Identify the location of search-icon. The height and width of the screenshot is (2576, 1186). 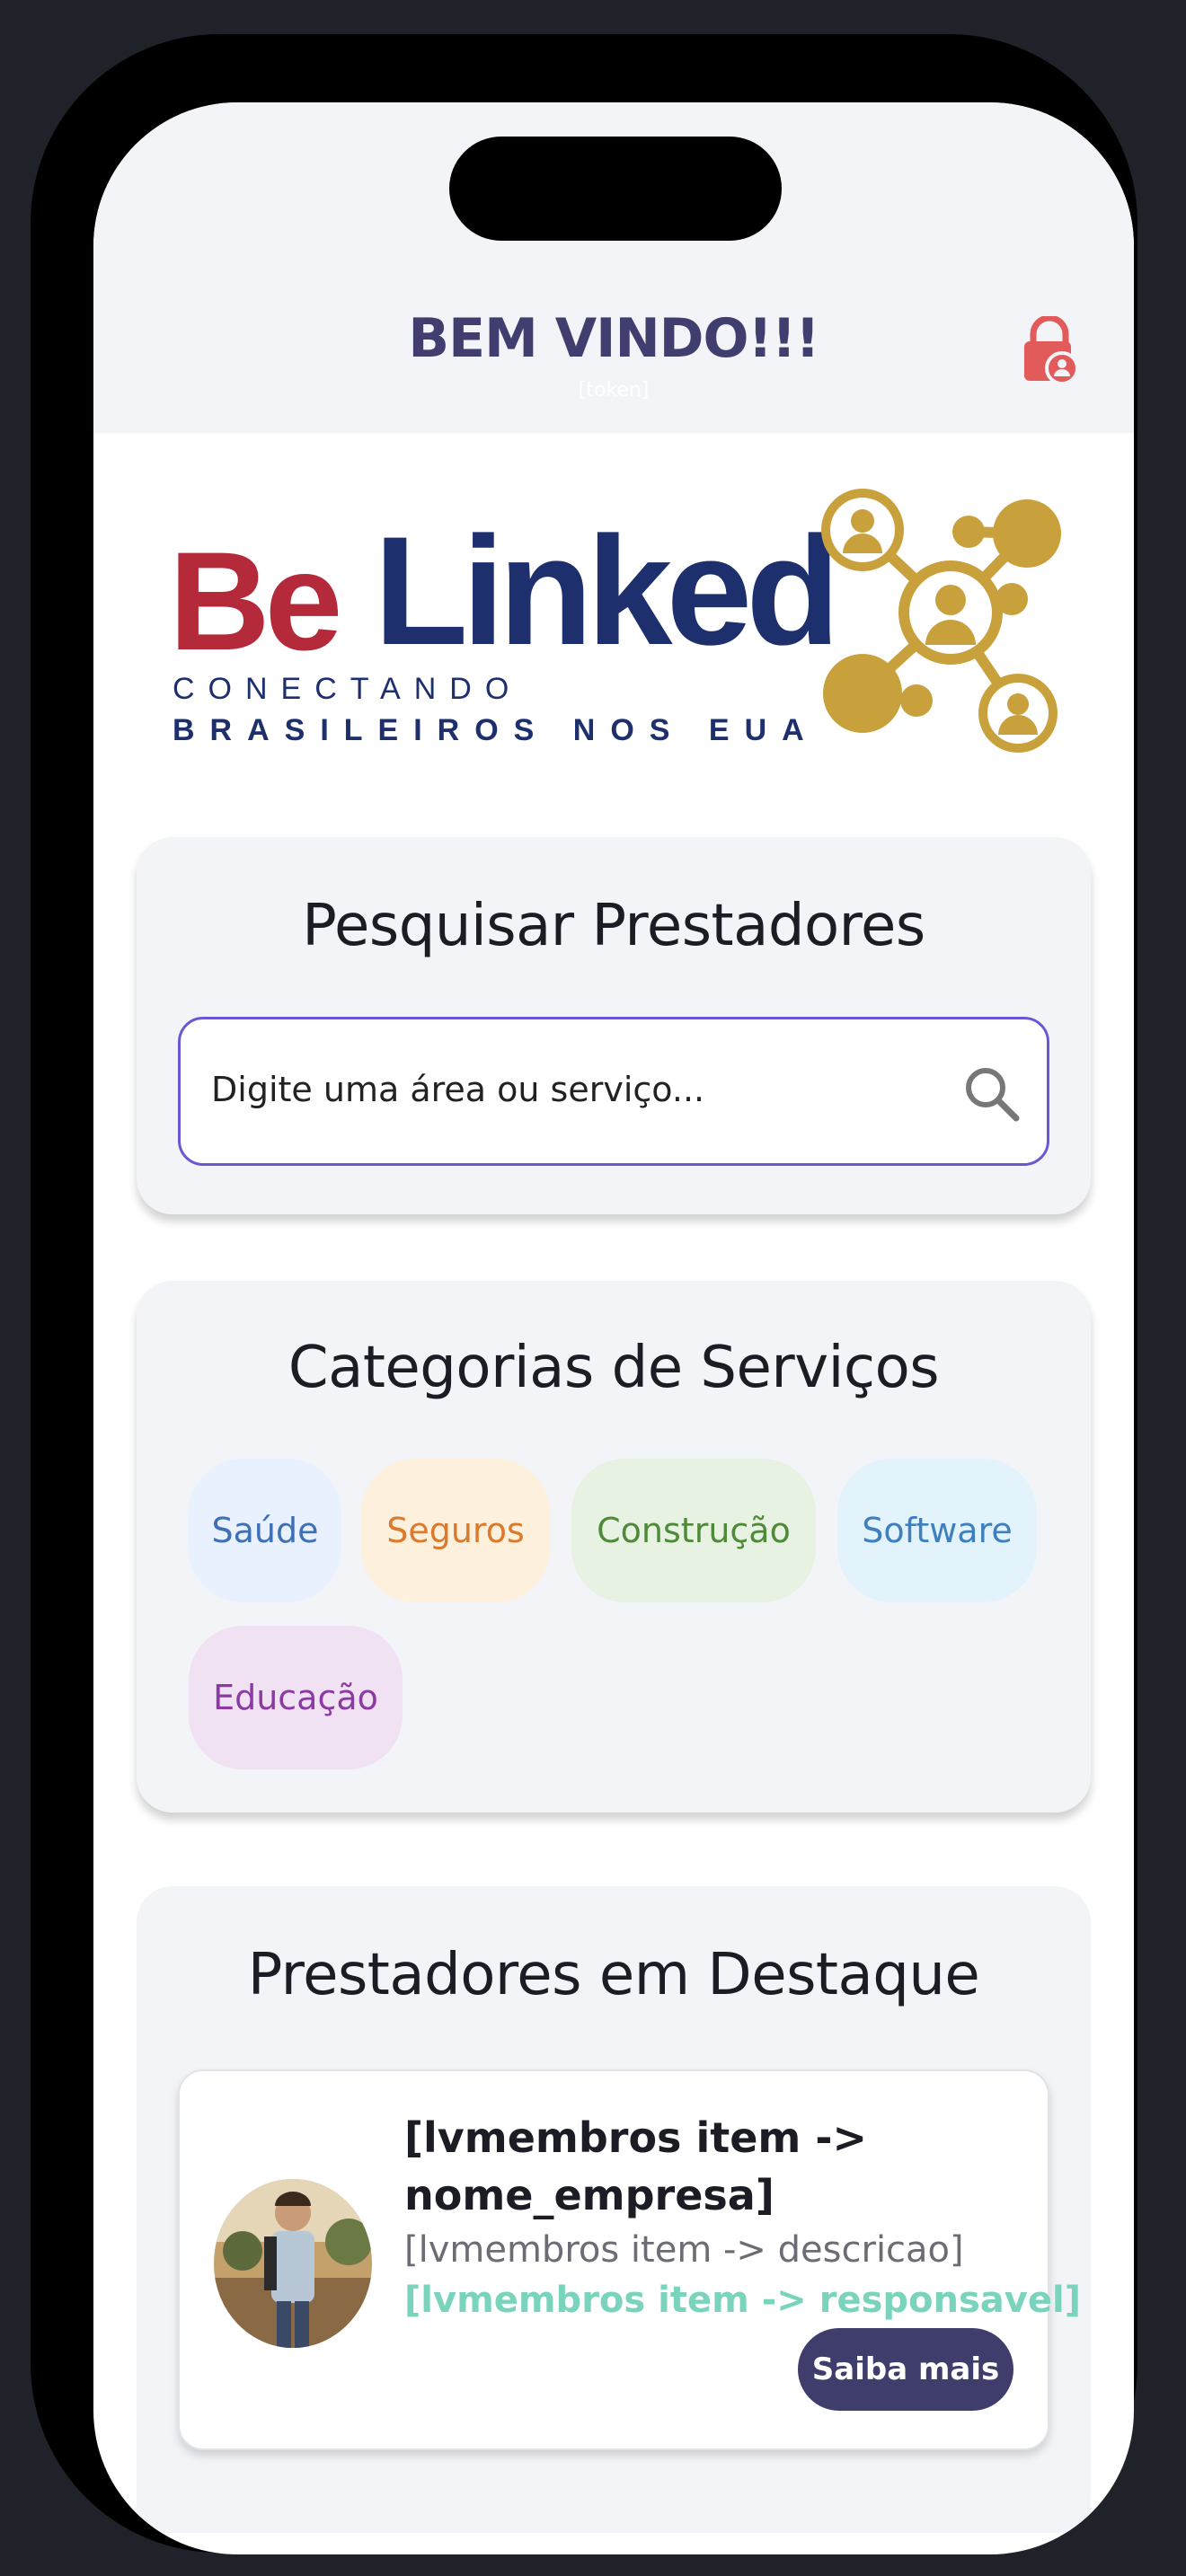
(992, 1094).